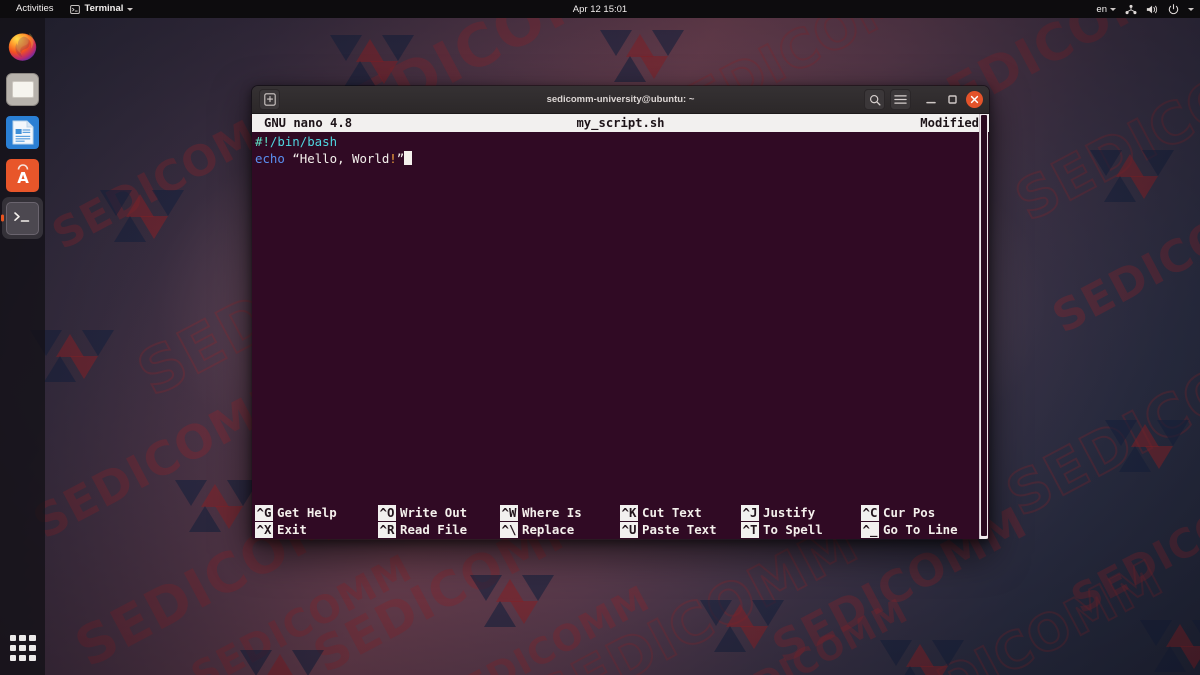 The image size is (1200, 675). I want to click on terminal-icon, so click(22, 218).